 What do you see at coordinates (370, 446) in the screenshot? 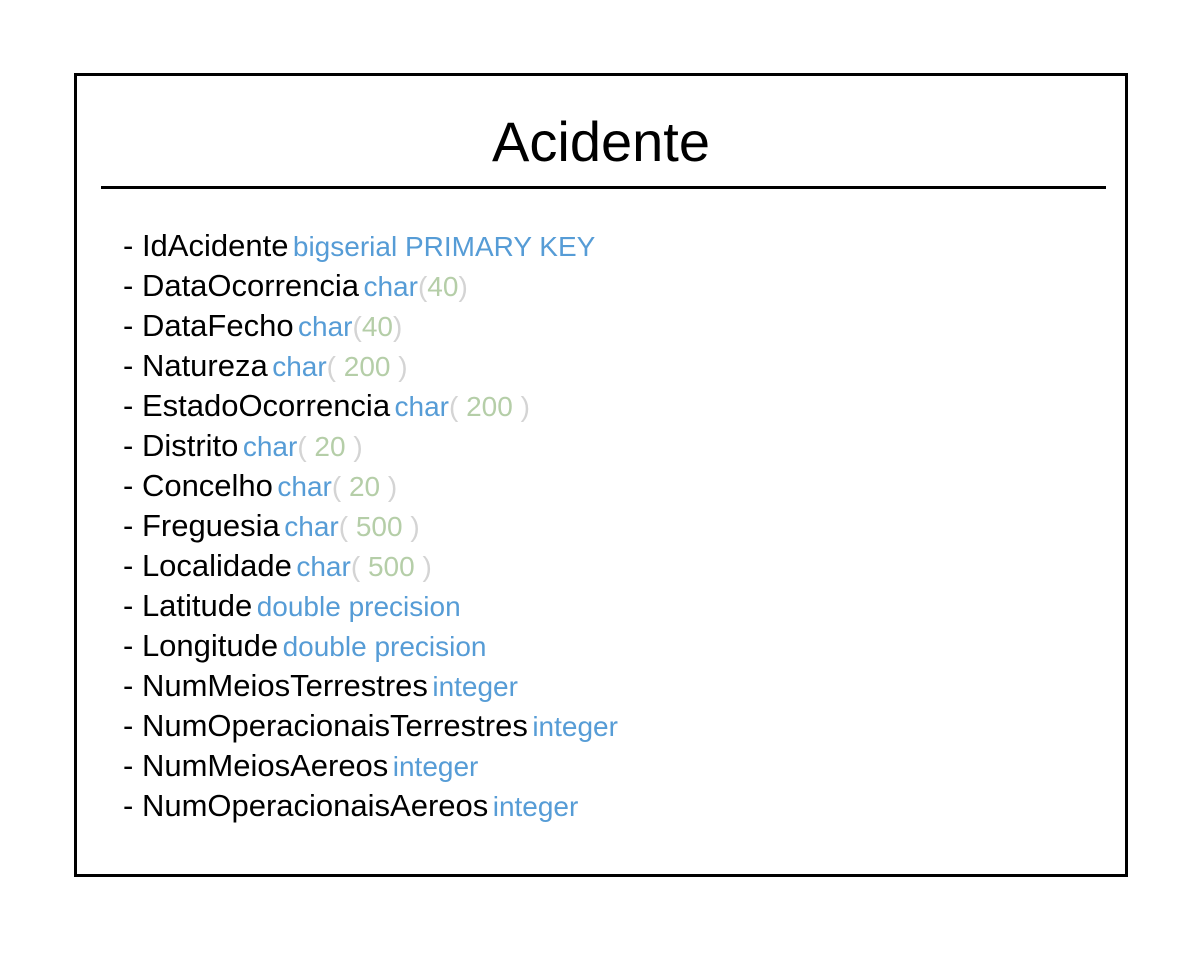
I see `attribute-row: - Distrito char( 20 )` at bounding box center [370, 446].